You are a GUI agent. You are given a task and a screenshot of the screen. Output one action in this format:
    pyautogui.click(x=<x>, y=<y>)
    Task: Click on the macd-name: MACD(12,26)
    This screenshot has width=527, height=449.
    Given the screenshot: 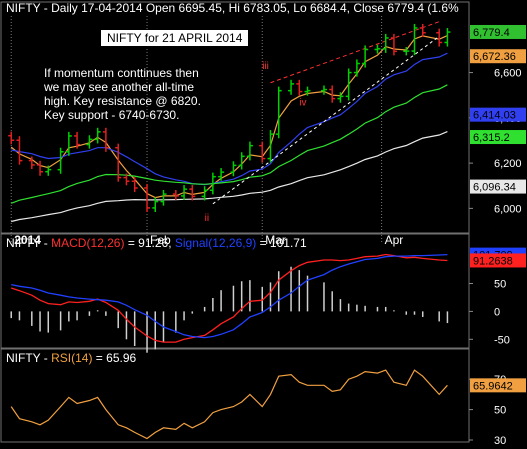 What is the action you would take?
    pyautogui.click(x=88, y=243)
    